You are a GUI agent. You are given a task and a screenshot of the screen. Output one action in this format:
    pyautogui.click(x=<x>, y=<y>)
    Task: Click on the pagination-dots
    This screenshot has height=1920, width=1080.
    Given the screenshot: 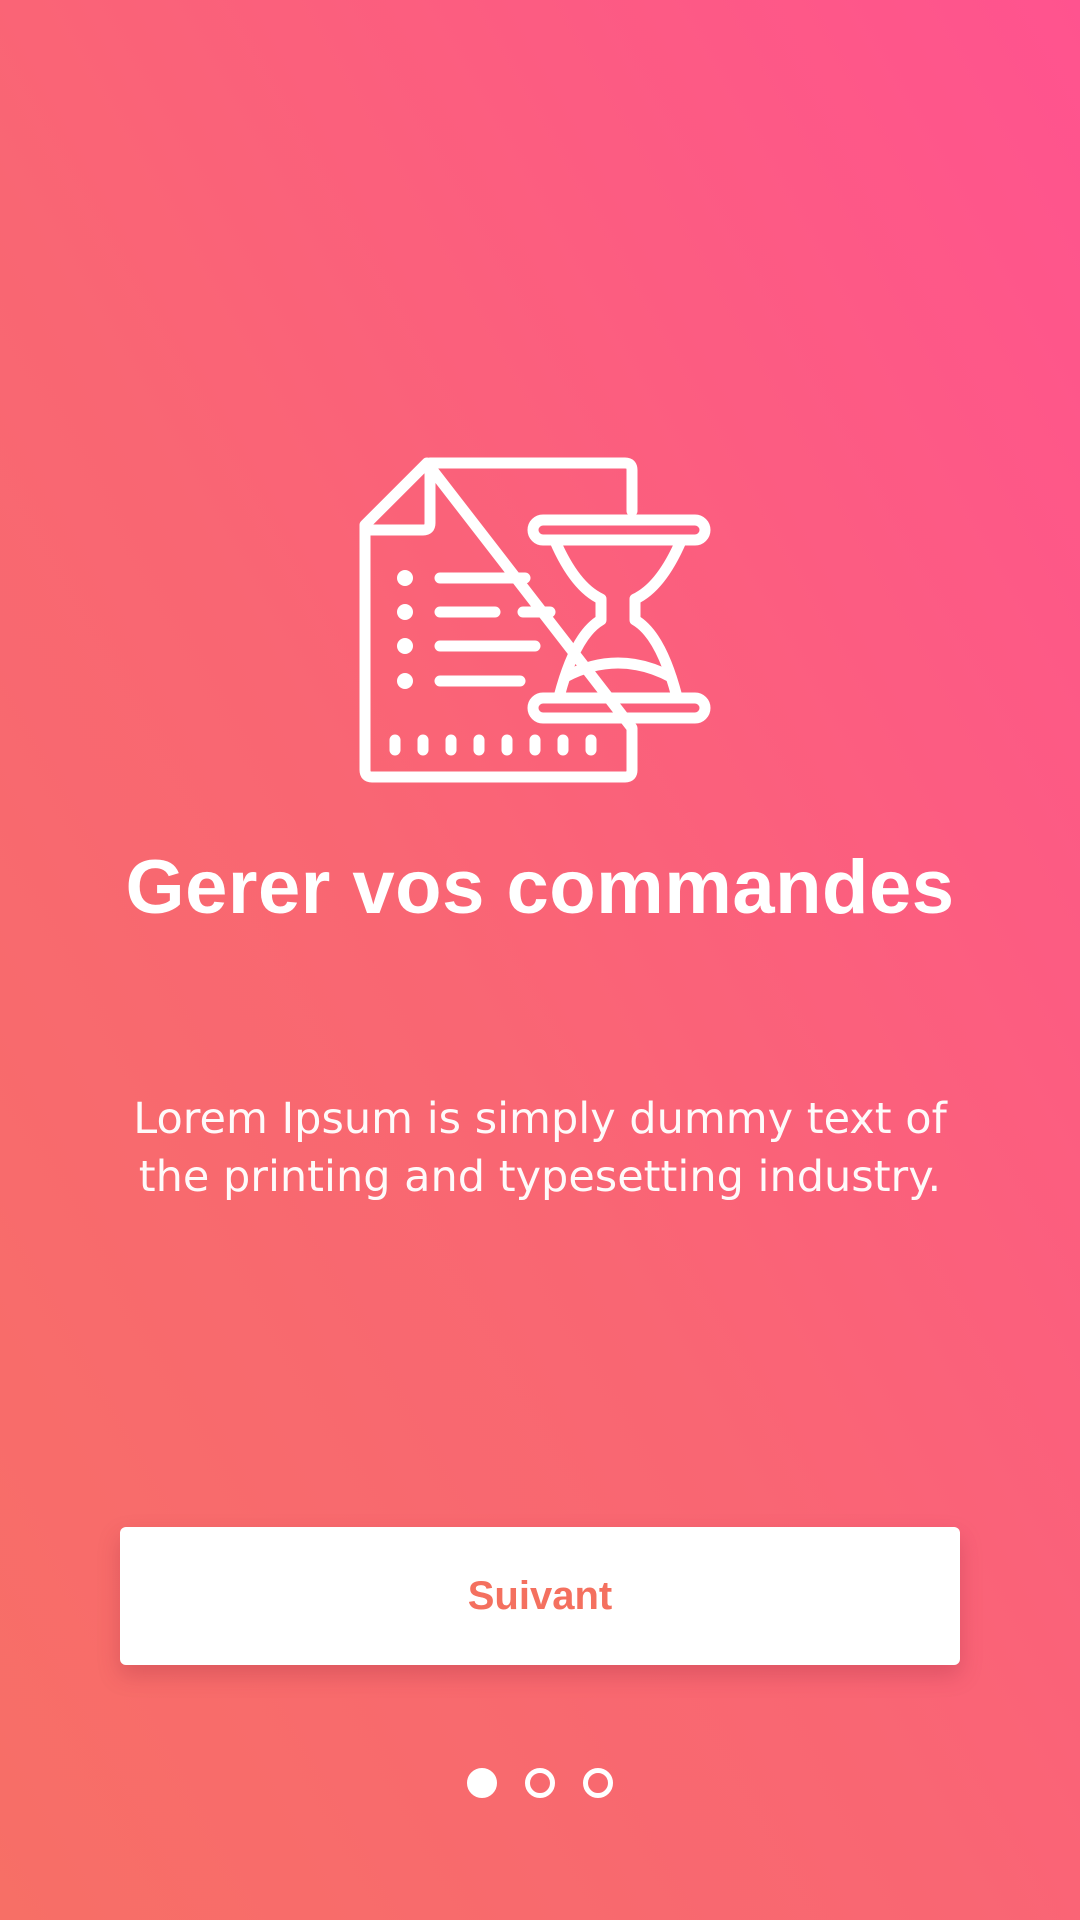 What is the action you would take?
    pyautogui.click(x=540, y=1784)
    